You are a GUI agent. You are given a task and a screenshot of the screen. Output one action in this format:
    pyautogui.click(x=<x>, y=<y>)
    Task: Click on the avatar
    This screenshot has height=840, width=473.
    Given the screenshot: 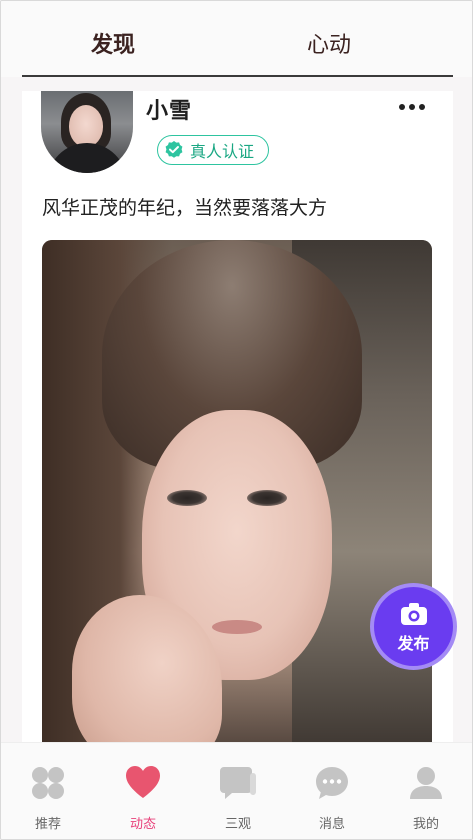 What is the action you would take?
    pyautogui.click(x=87, y=132)
    